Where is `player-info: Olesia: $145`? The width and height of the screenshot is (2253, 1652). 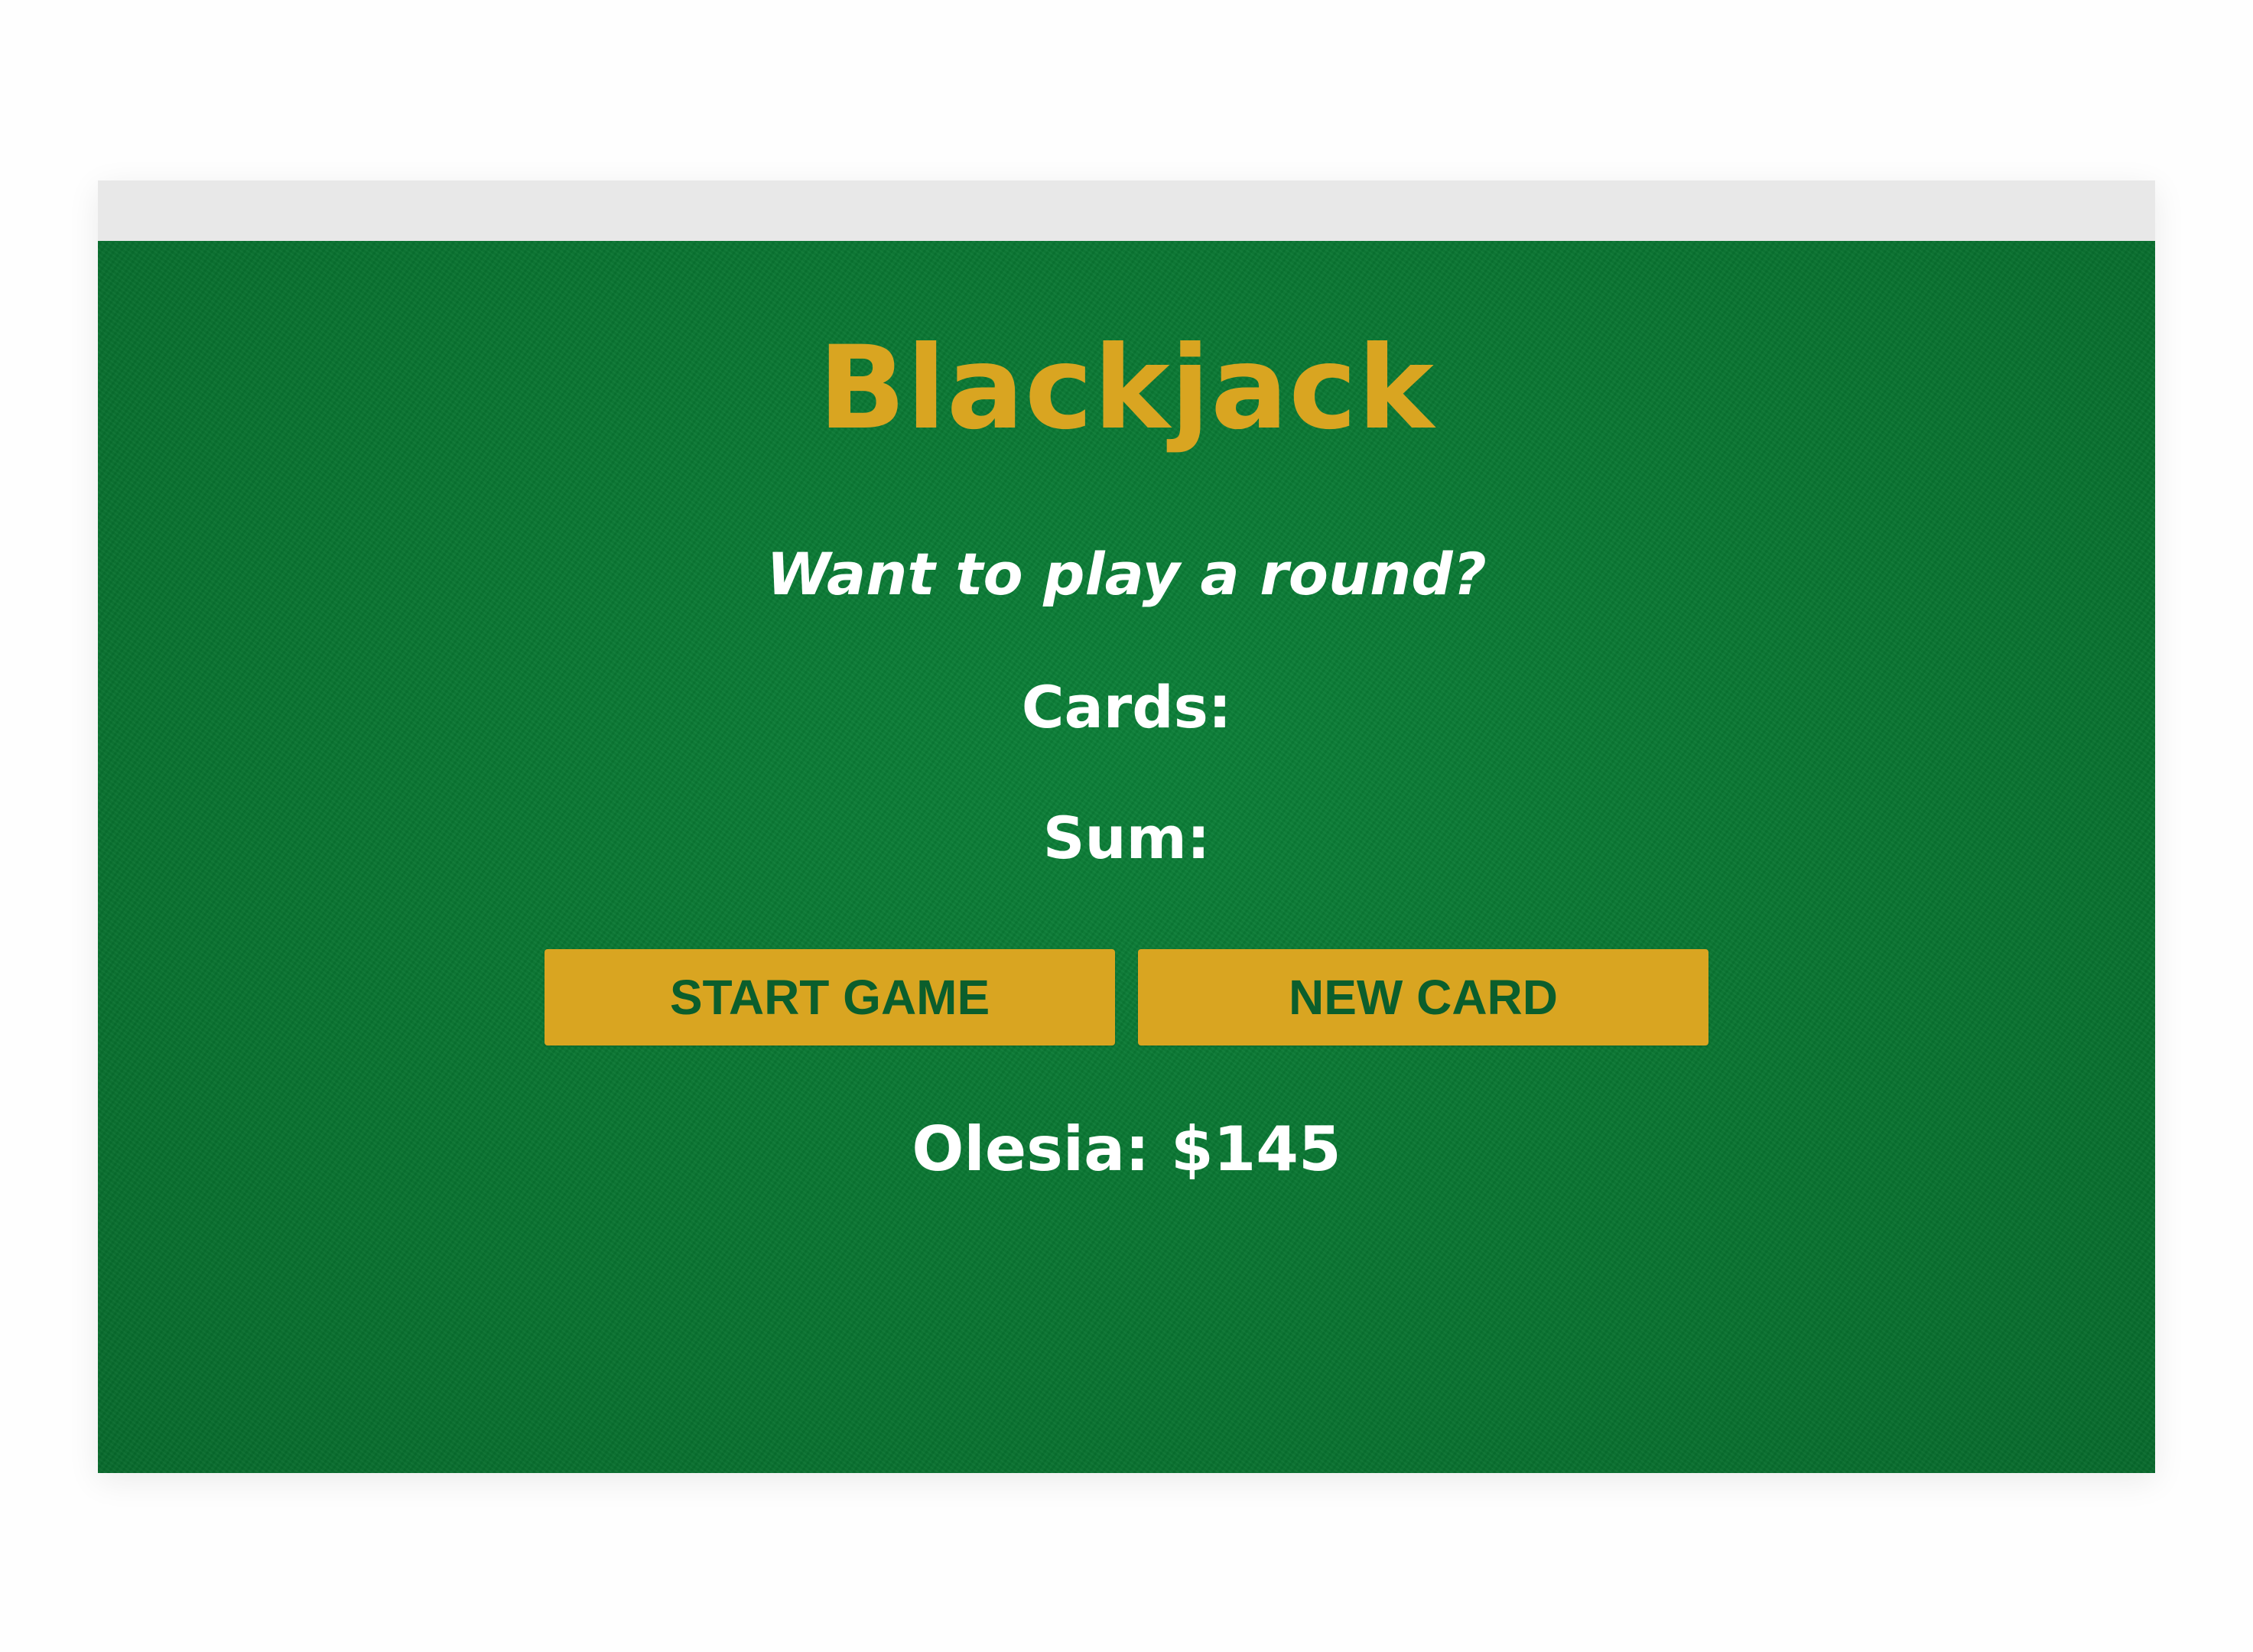 player-info: Olesia: $145 is located at coordinates (1126, 1150).